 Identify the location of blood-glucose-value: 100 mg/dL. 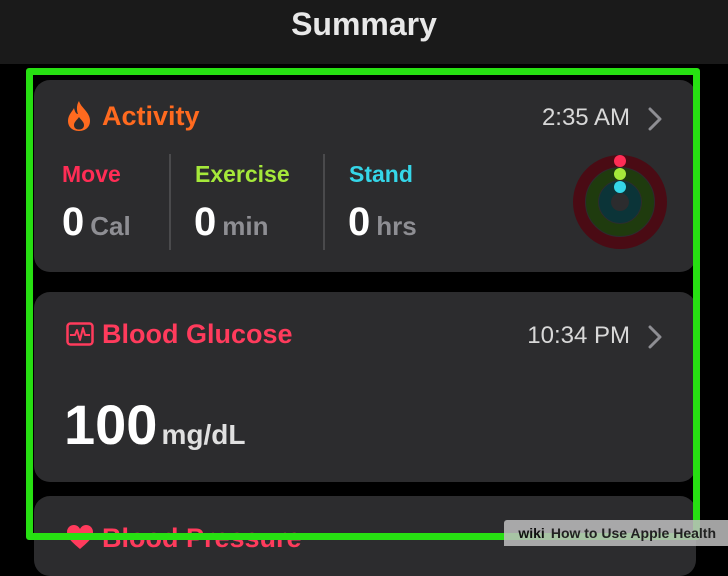
(154, 424).